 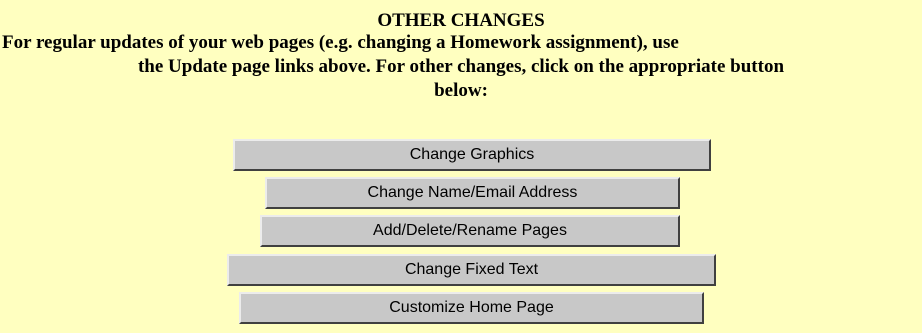 What do you see at coordinates (471, 308) in the screenshot?
I see `customize-home-page-button: Customize Home Page` at bounding box center [471, 308].